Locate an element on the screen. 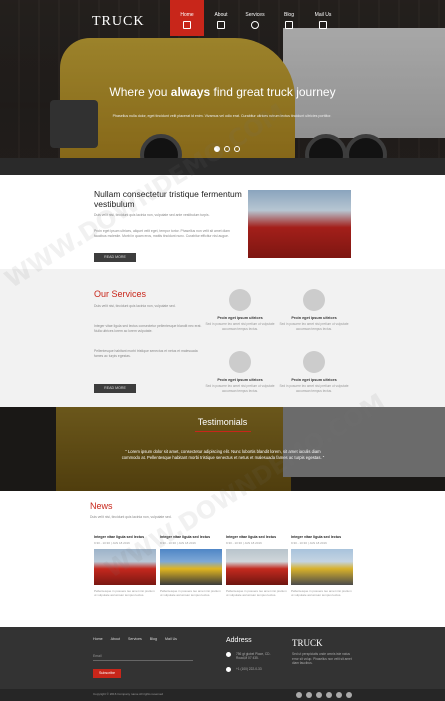 This screenshot has width=445, height=701. phone-row: +1 (100) 222-0-33 is located at coordinates (244, 669).